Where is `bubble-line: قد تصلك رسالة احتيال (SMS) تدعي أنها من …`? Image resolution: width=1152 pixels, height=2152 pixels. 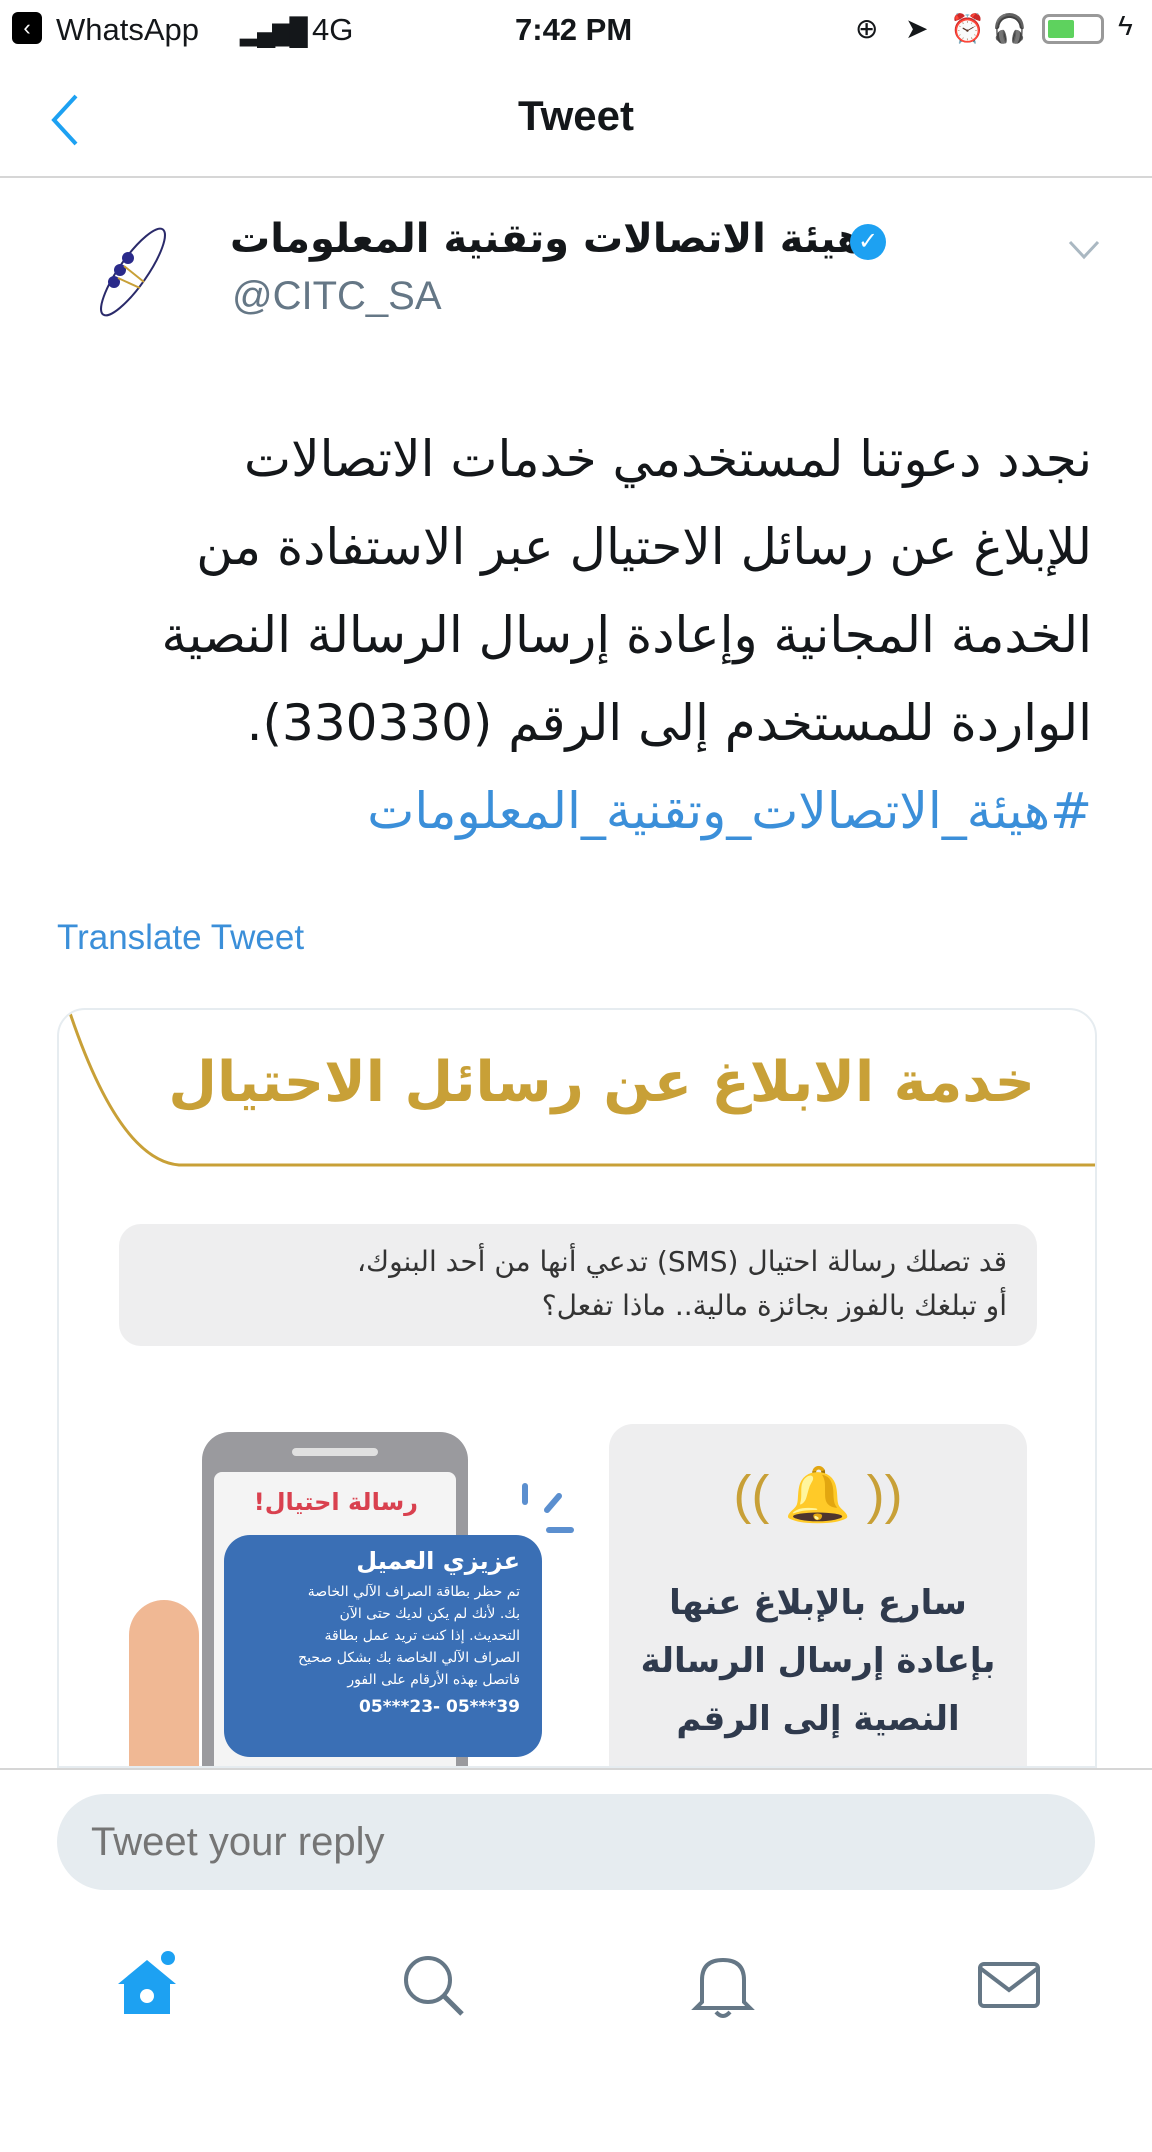
bubble-line: قد تصلك رسالة احتيال (SMS) تدعي أنها من … is located at coordinates (681, 1261).